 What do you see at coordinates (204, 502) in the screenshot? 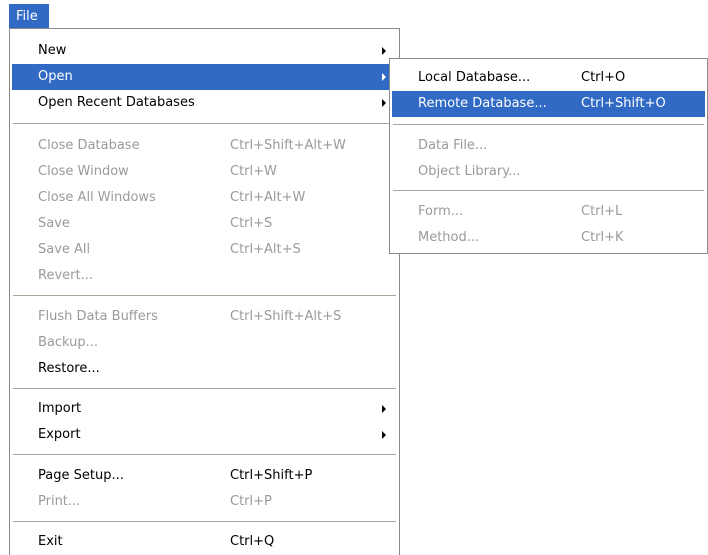
I see `menu-item-print: Print... Ctrl+P` at bounding box center [204, 502].